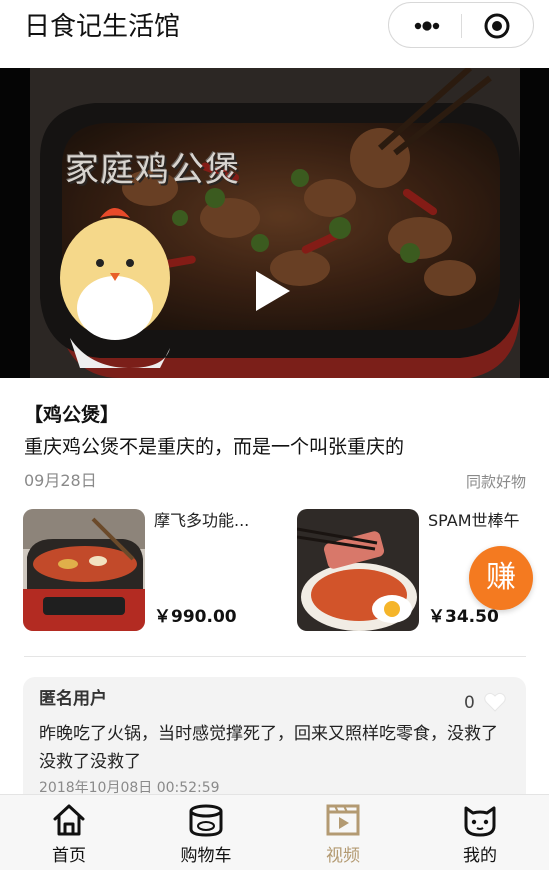  What do you see at coordinates (496, 482) in the screenshot?
I see `same-goods-link: 同款好物` at bounding box center [496, 482].